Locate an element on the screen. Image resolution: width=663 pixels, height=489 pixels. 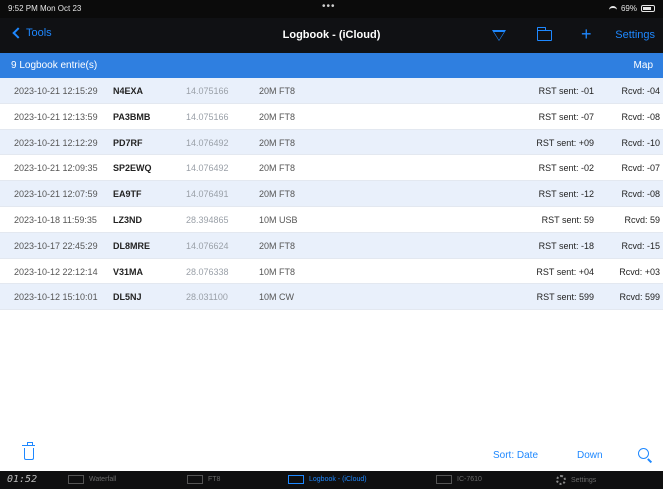
entry-rst-sent: RST sent: -02 is located at coordinates (566, 168).